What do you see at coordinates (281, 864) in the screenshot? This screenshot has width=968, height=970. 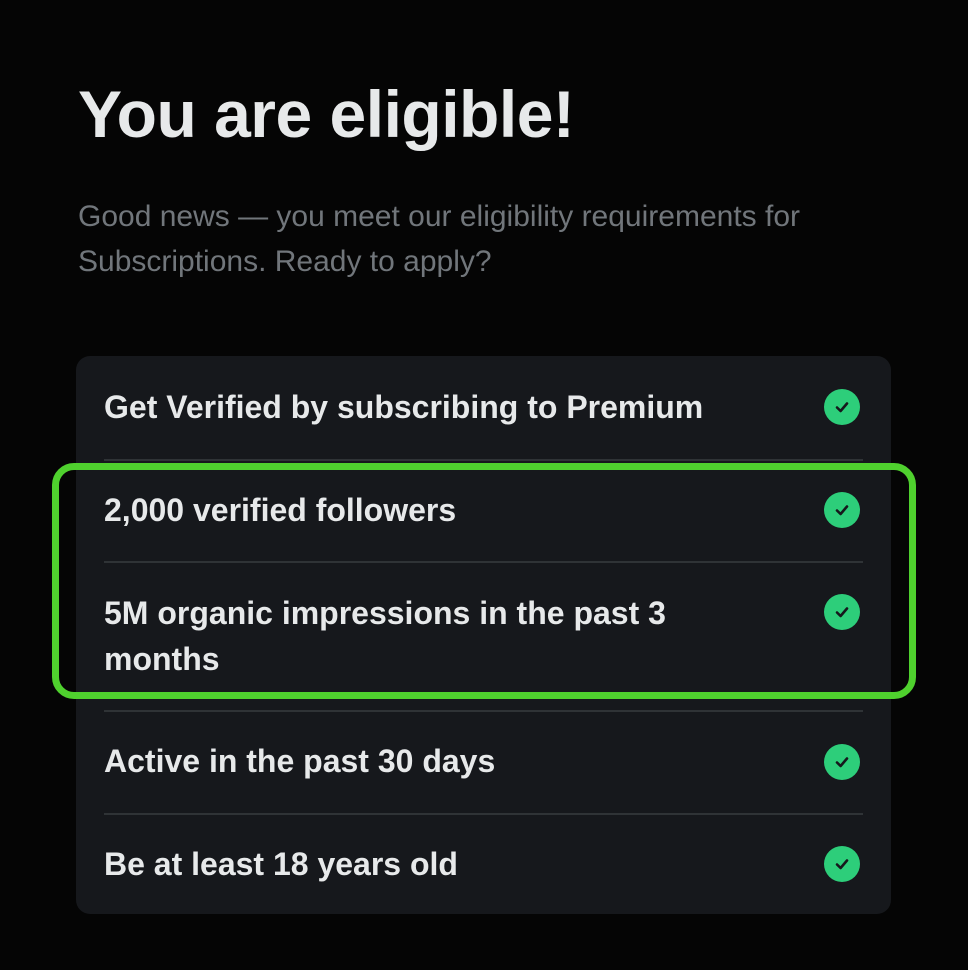 I see `requirement-label-age: Be at least 18 years old` at bounding box center [281, 864].